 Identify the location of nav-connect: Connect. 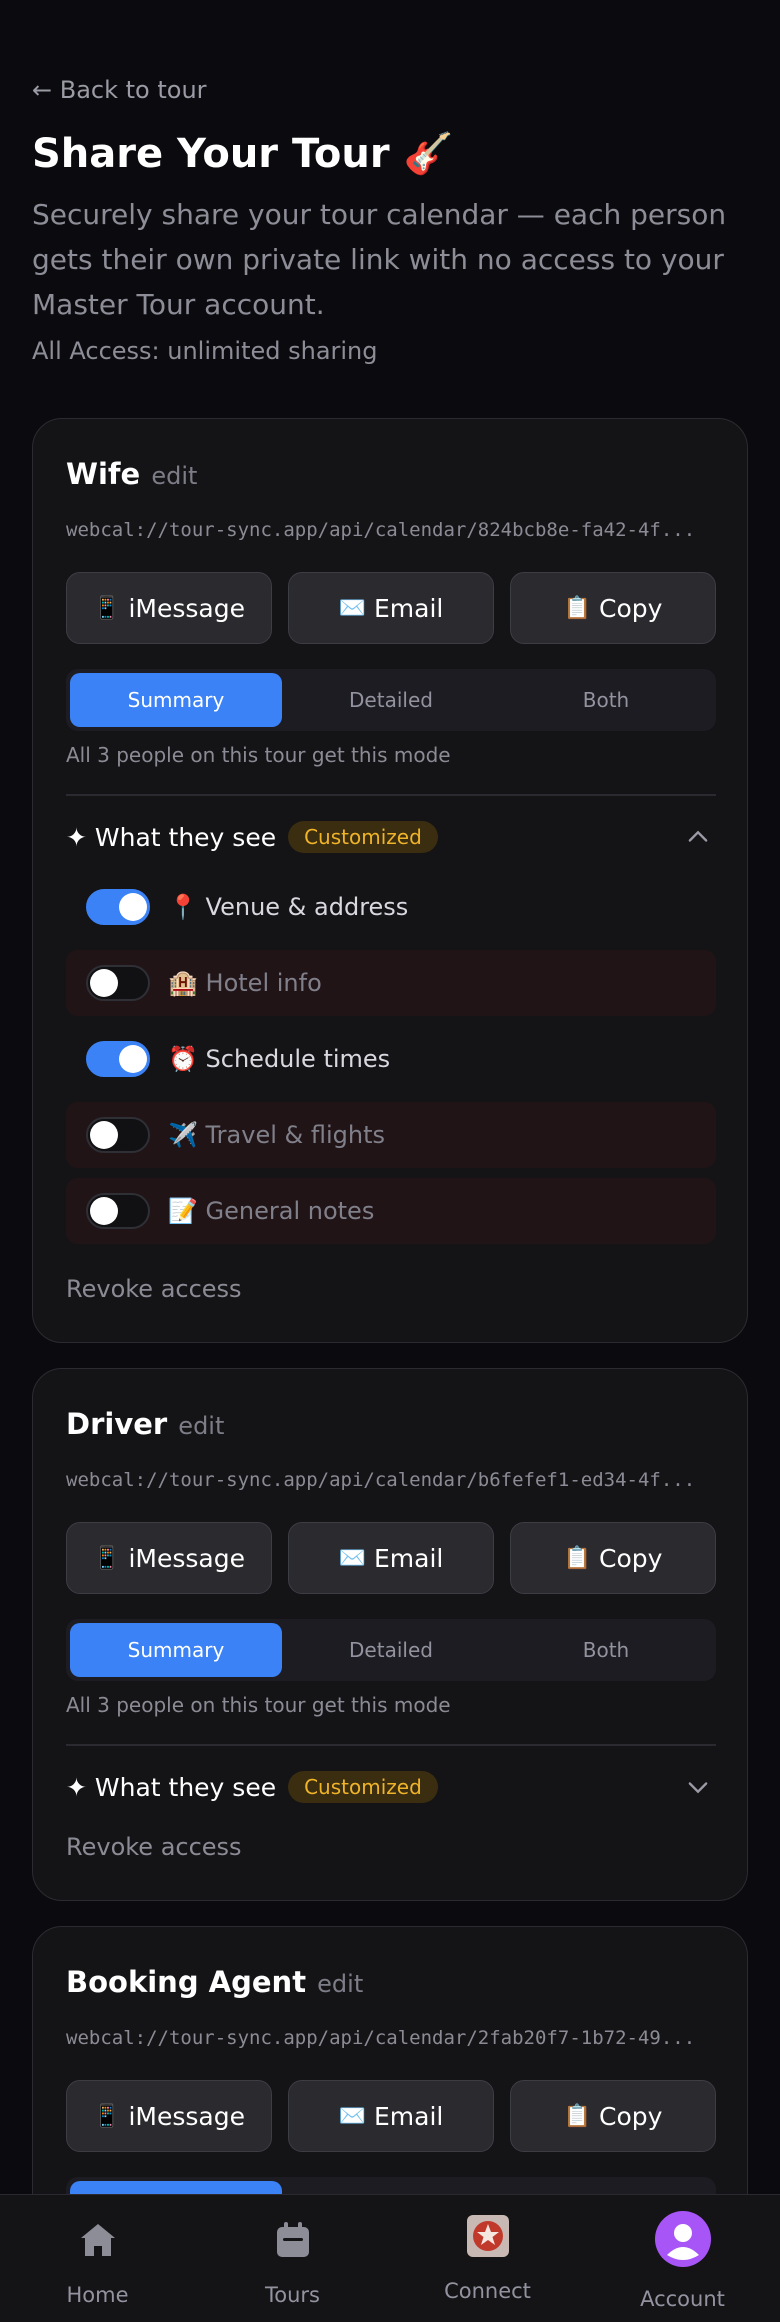
(487, 2258).